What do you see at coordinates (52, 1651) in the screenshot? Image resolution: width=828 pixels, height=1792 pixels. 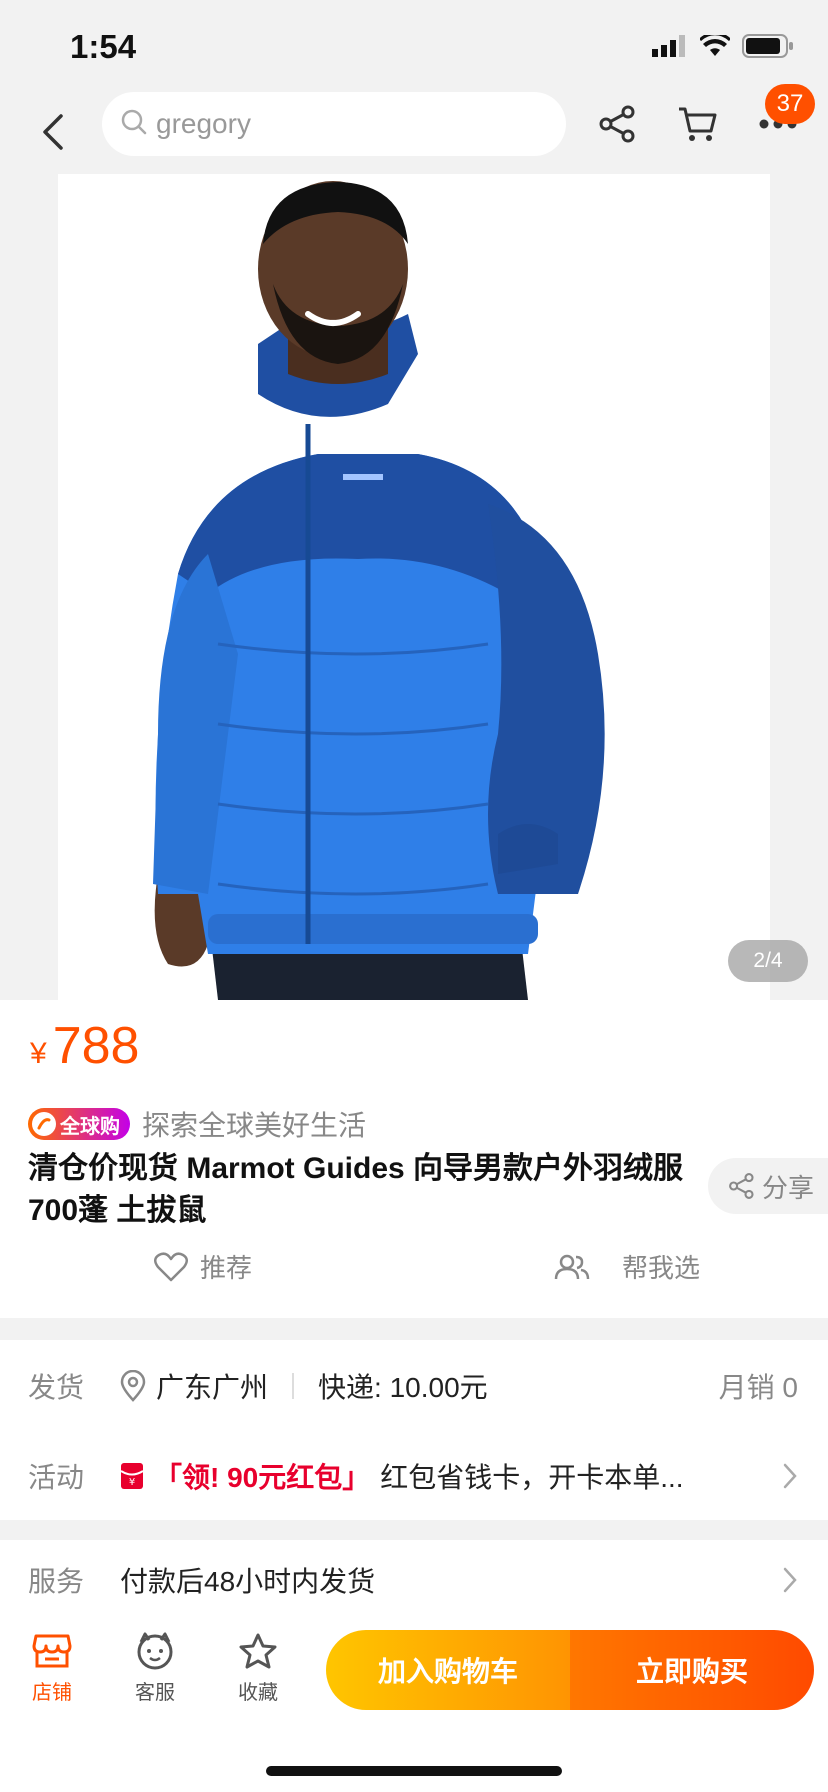 I see `shop-icon` at bounding box center [52, 1651].